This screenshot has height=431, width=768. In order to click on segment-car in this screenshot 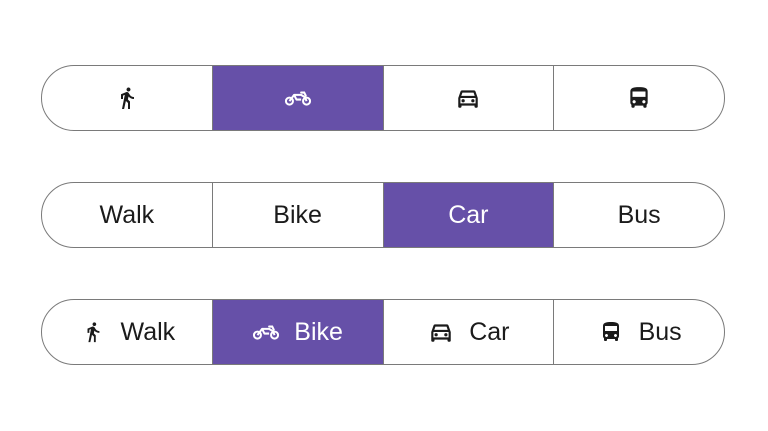, I will do `click(468, 98)`.